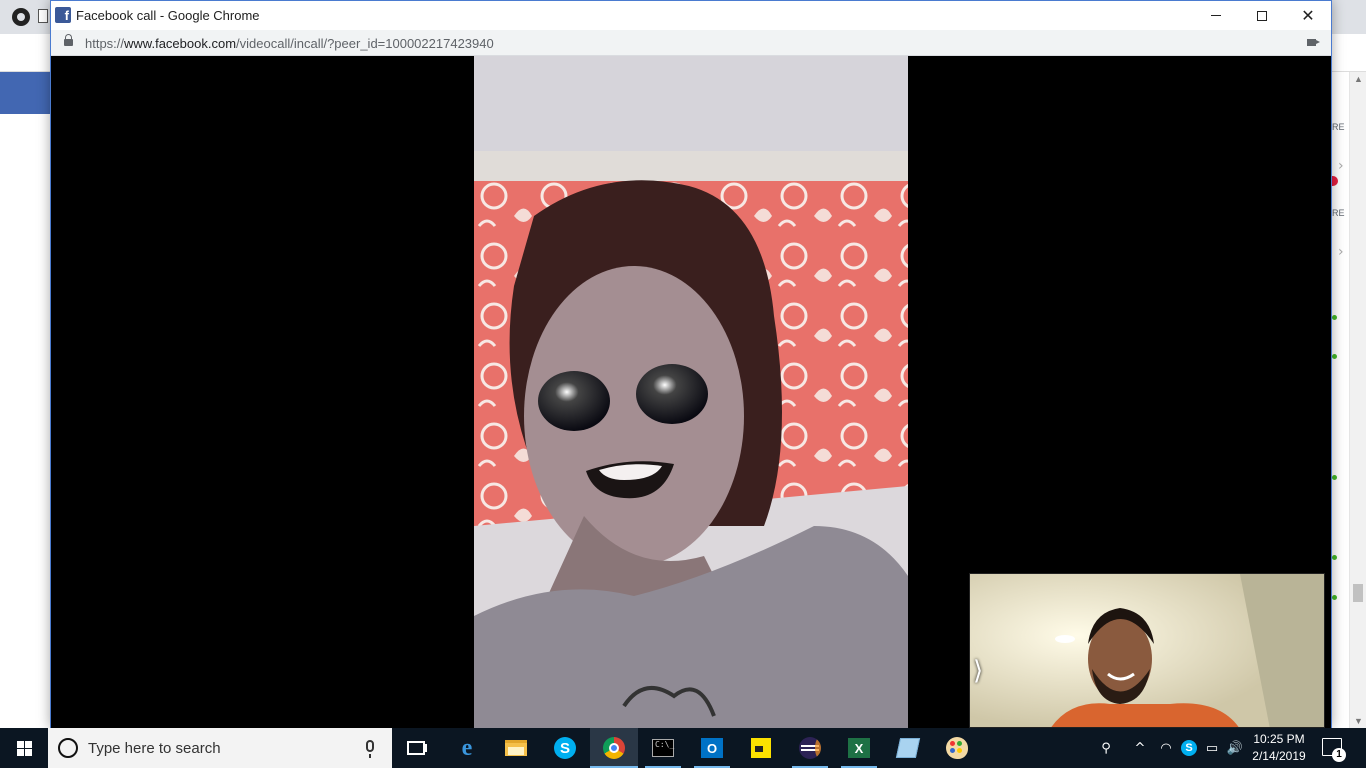 Image resolution: width=1366 pixels, height=768 pixels. I want to click on minimize-icon, so click(1216, 15).